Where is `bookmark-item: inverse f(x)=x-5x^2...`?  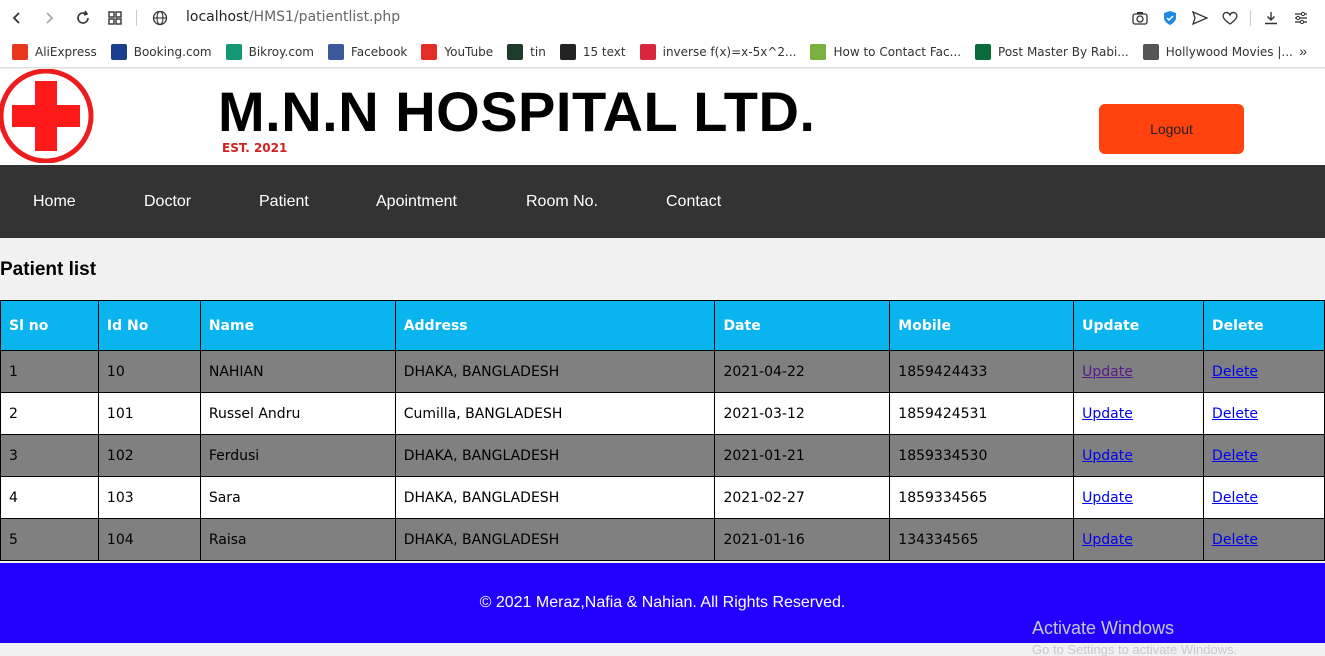 bookmark-item: inverse f(x)=x-5x^2... is located at coordinates (718, 51).